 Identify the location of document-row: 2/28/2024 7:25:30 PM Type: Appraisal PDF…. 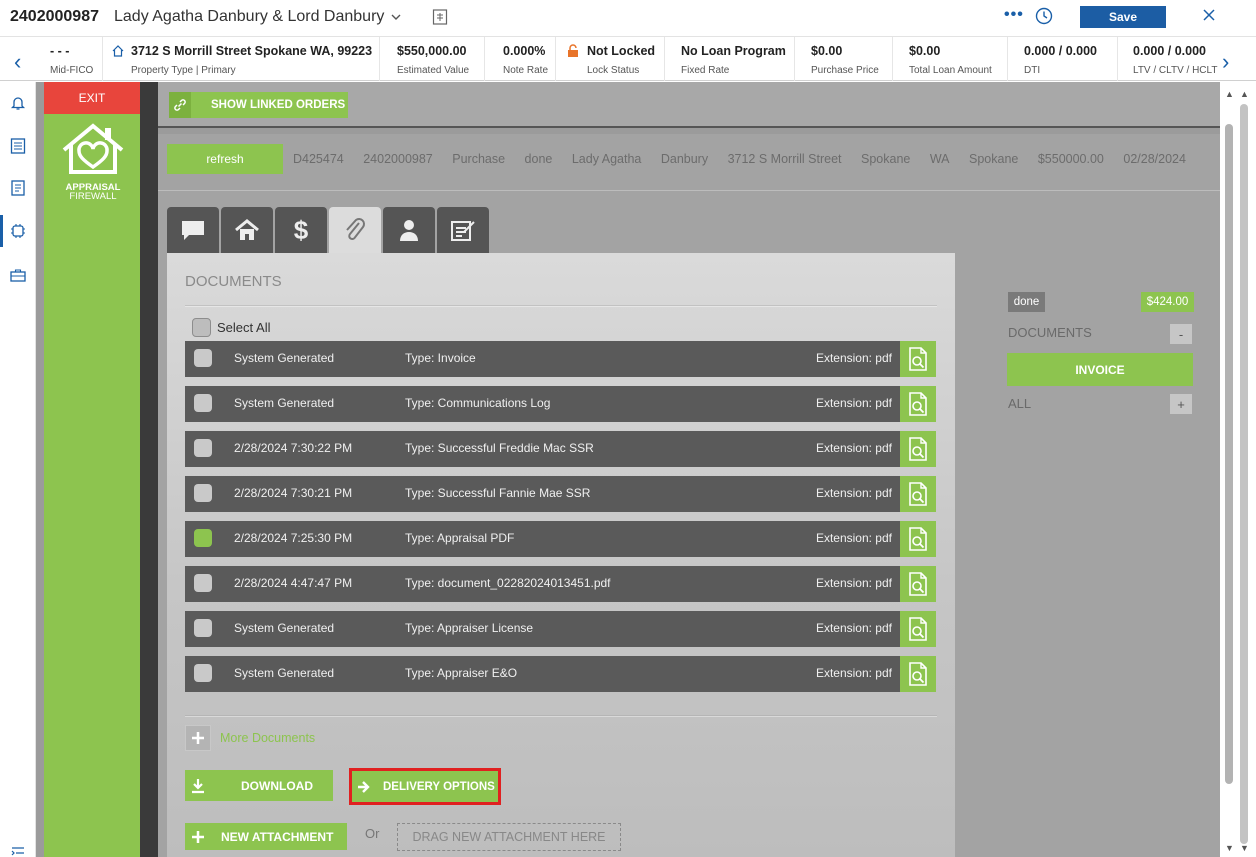
(560, 539).